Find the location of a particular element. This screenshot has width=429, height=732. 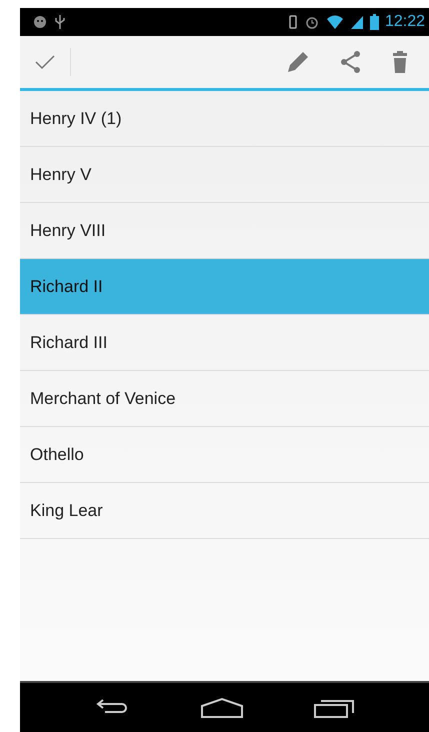

list-item: Henry V is located at coordinates (224, 175).